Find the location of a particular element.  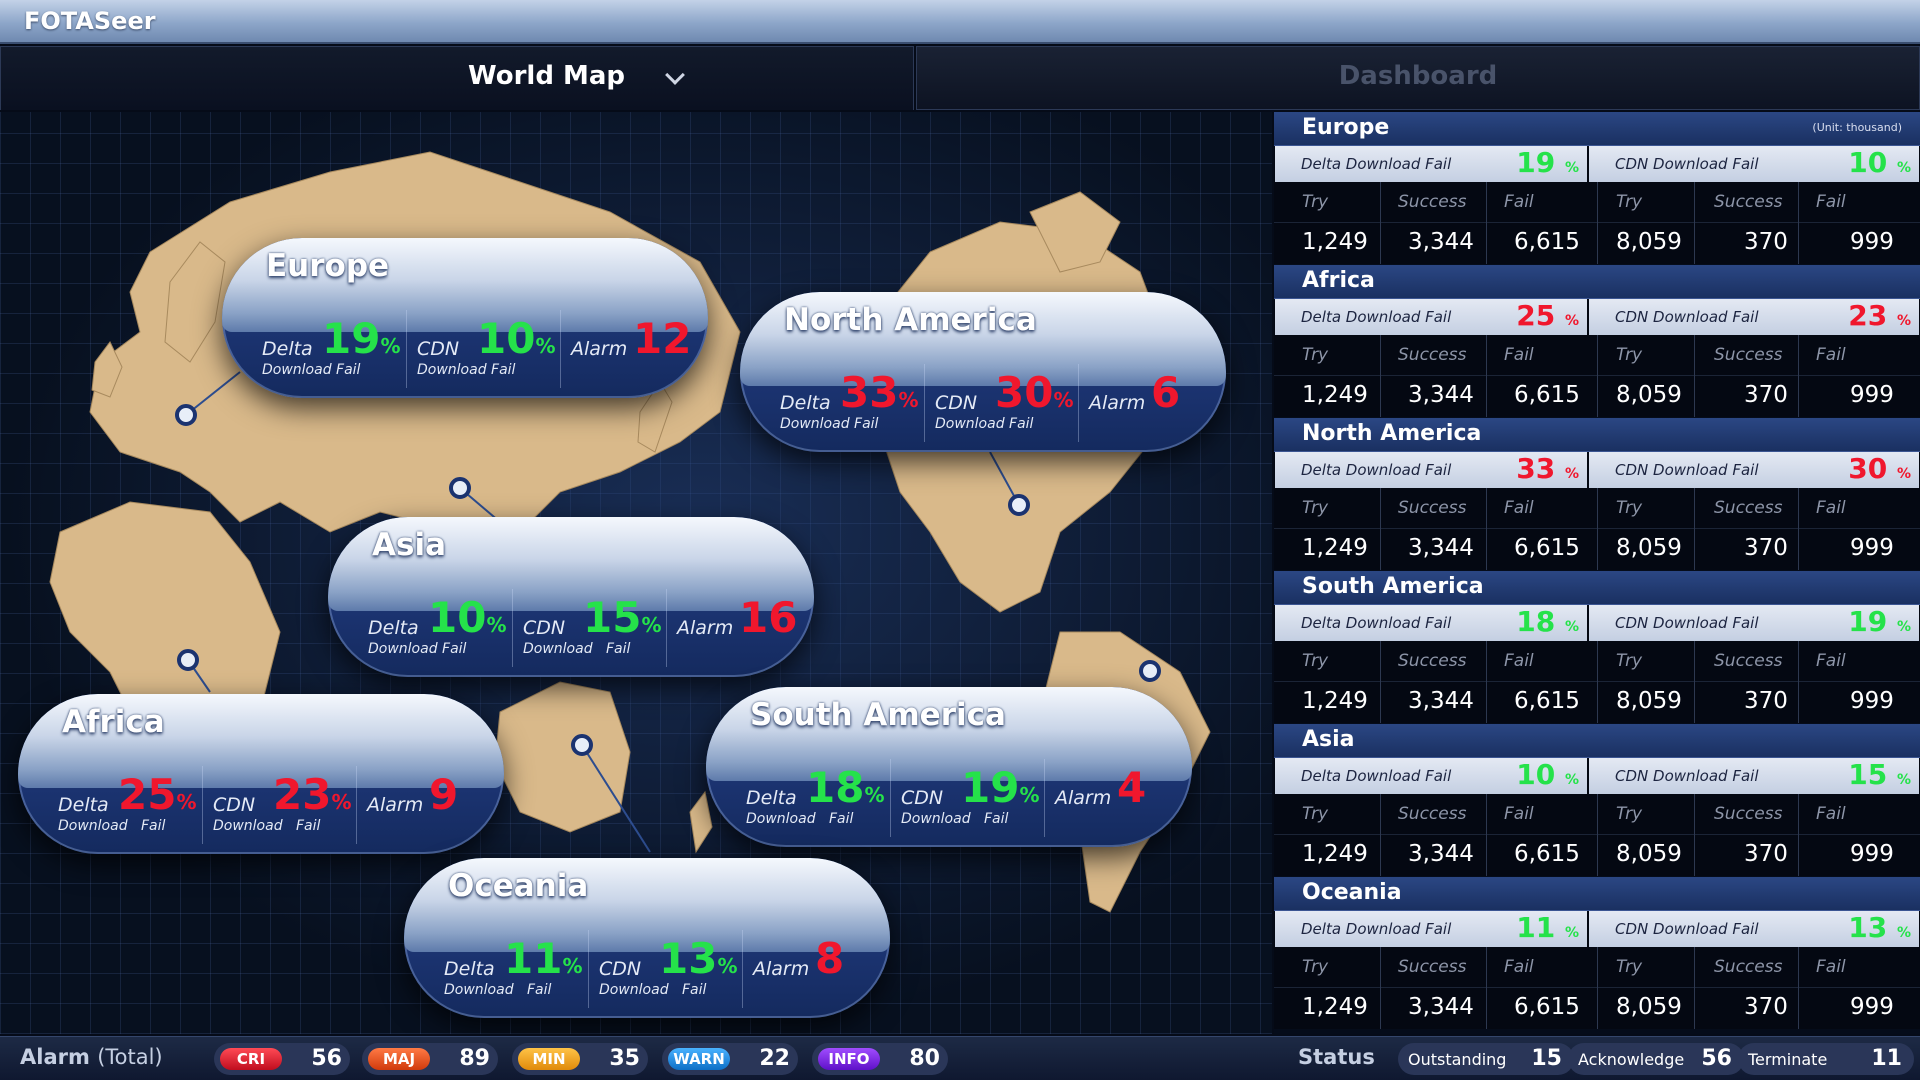

cdn-value: 15% is located at coordinates (622, 617).